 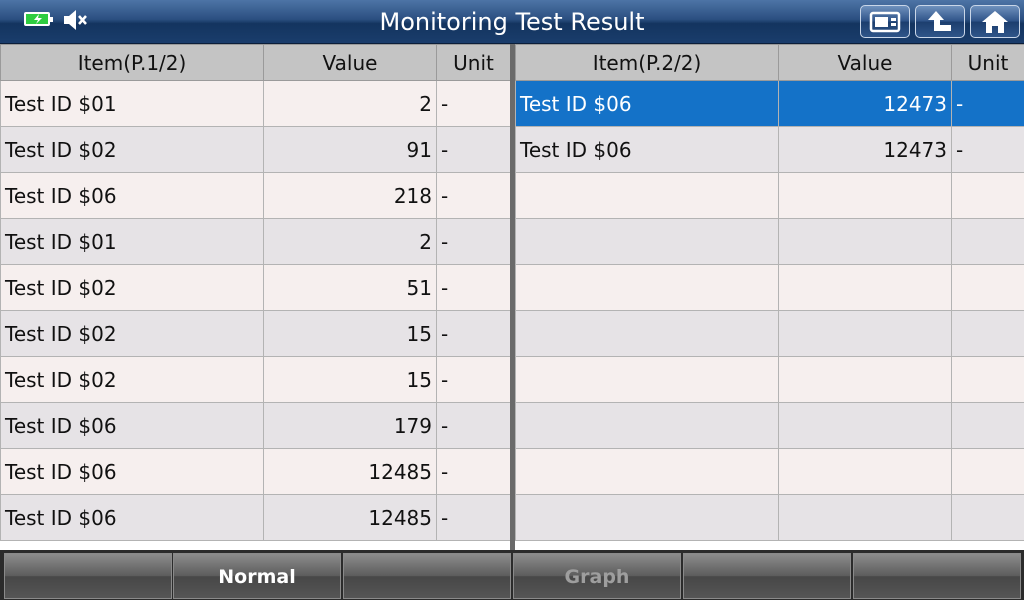 I want to click on home-button, so click(x=995, y=21).